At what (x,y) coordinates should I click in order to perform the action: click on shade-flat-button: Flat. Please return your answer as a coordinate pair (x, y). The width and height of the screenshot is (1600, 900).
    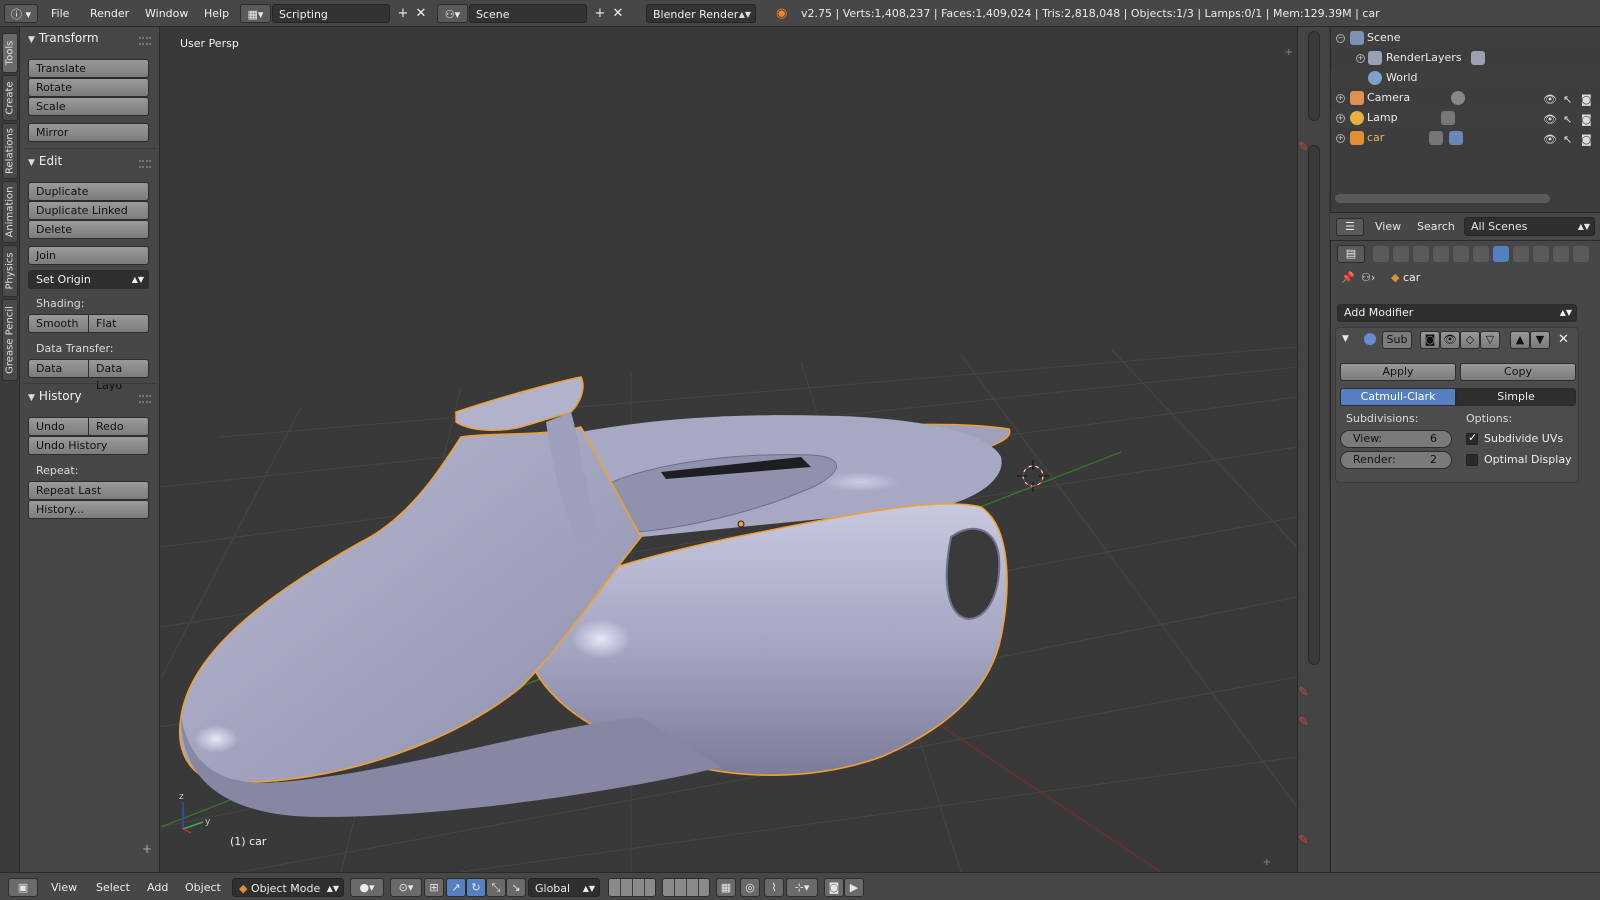
    Looking at the image, I should click on (118, 323).